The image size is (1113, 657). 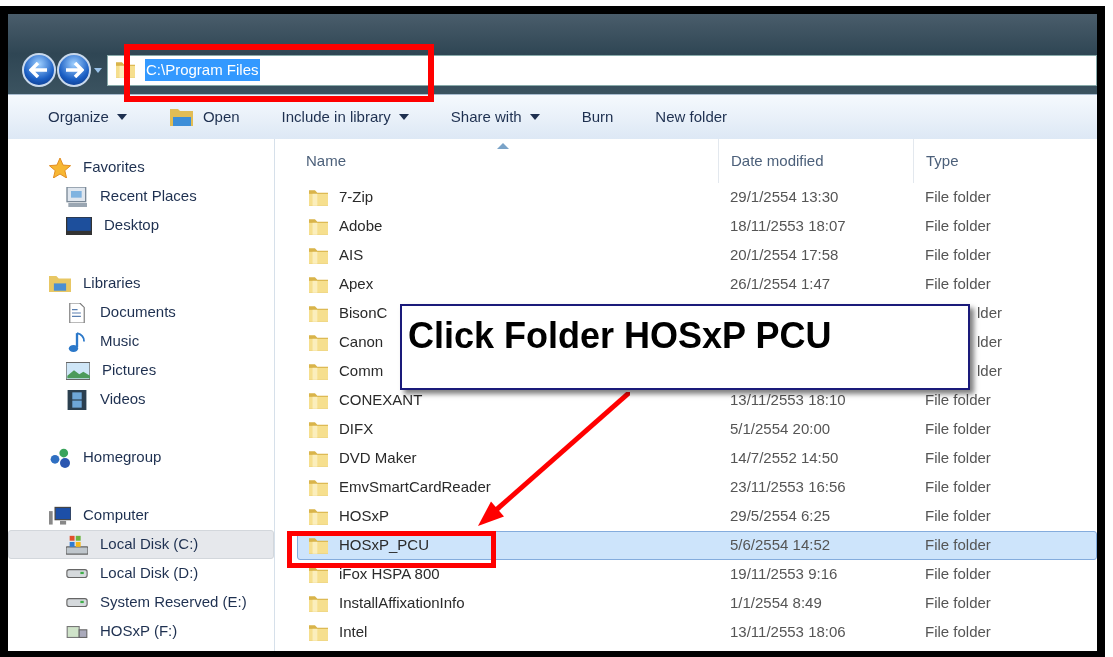 I want to click on callout-tooltip: Click Folder HOSxP PCU, so click(x=685, y=347).